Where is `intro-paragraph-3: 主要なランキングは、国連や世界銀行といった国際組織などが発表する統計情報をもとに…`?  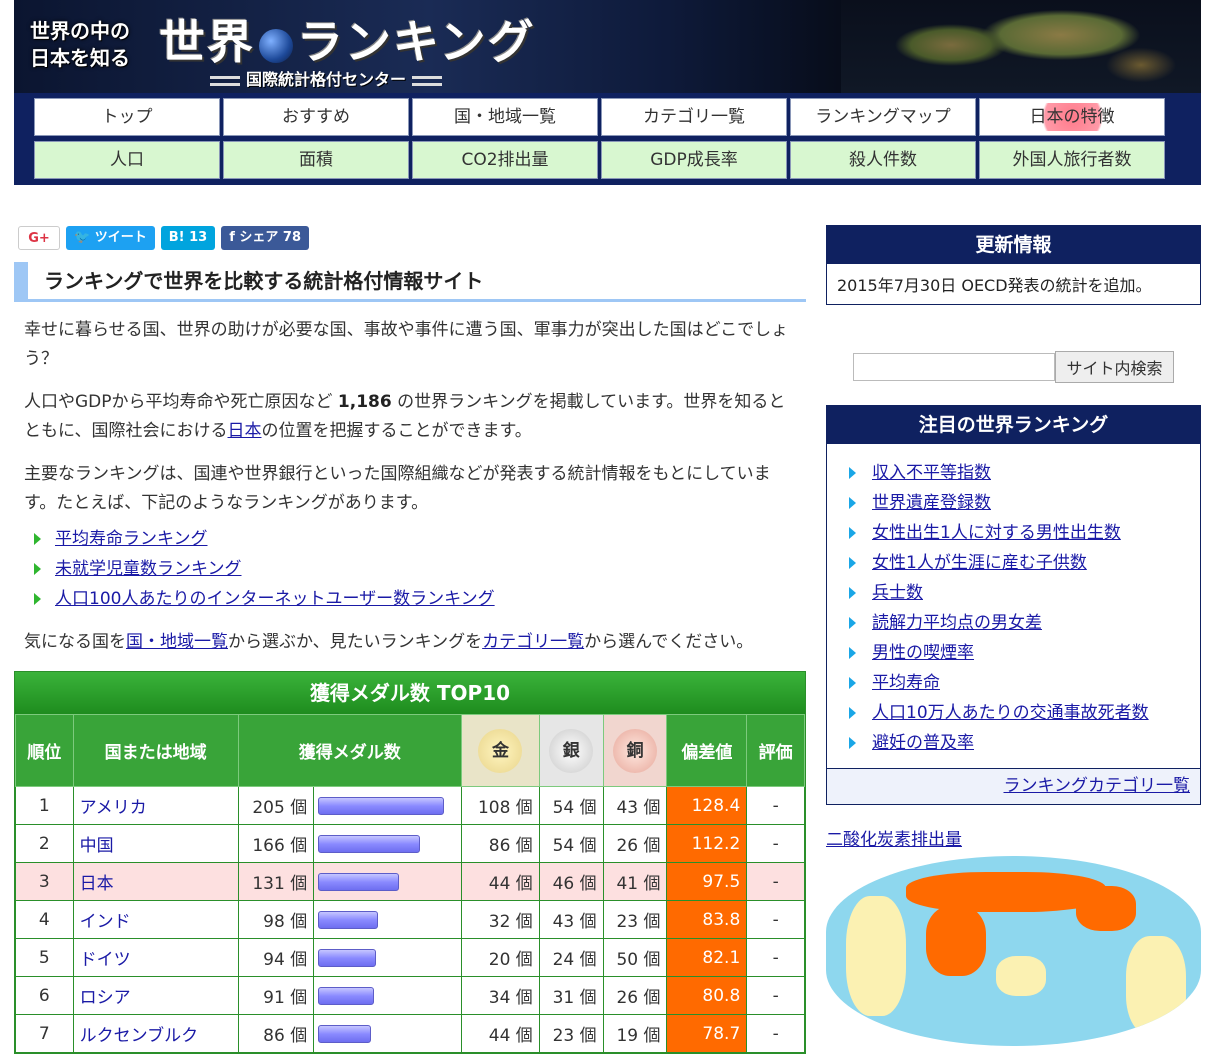 intro-paragraph-3: 主要なランキングは、国連や世界銀行といった国際組織などが発表する統計情報をもとに… is located at coordinates (397, 488).